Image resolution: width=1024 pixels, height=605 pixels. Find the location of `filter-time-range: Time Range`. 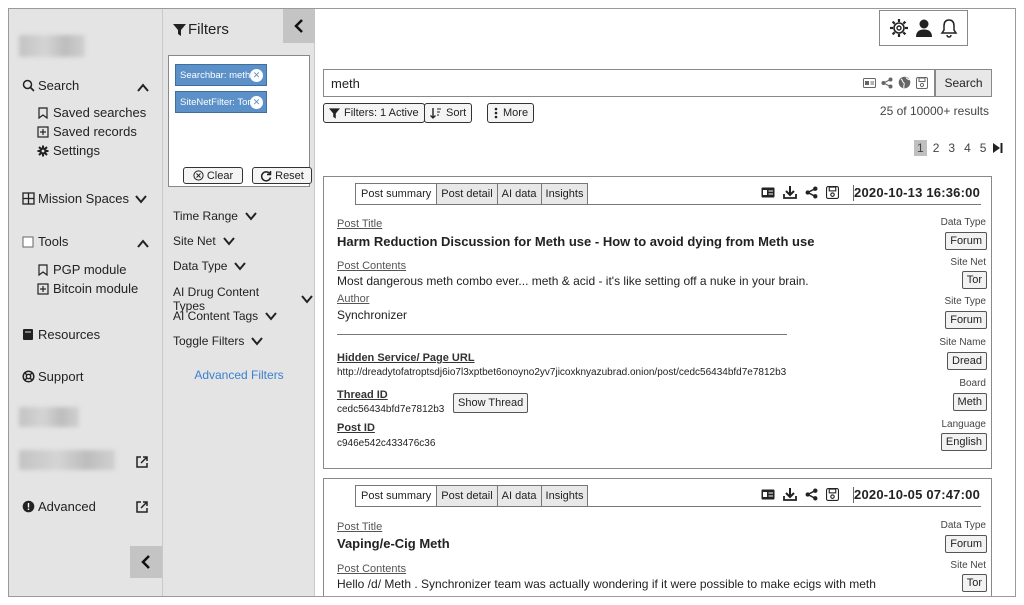

filter-time-range: Time Range is located at coordinates (215, 216).